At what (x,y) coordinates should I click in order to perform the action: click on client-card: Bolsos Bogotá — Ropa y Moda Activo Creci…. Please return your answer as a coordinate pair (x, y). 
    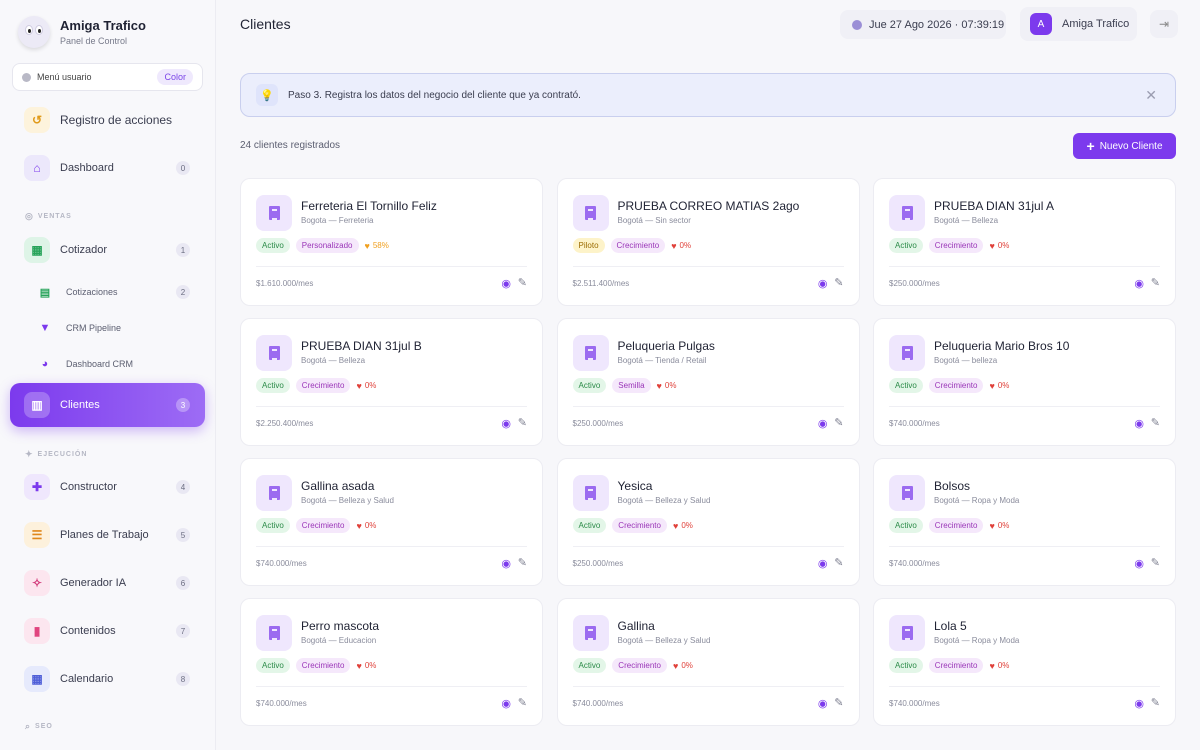
    Looking at the image, I should click on (1024, 522).